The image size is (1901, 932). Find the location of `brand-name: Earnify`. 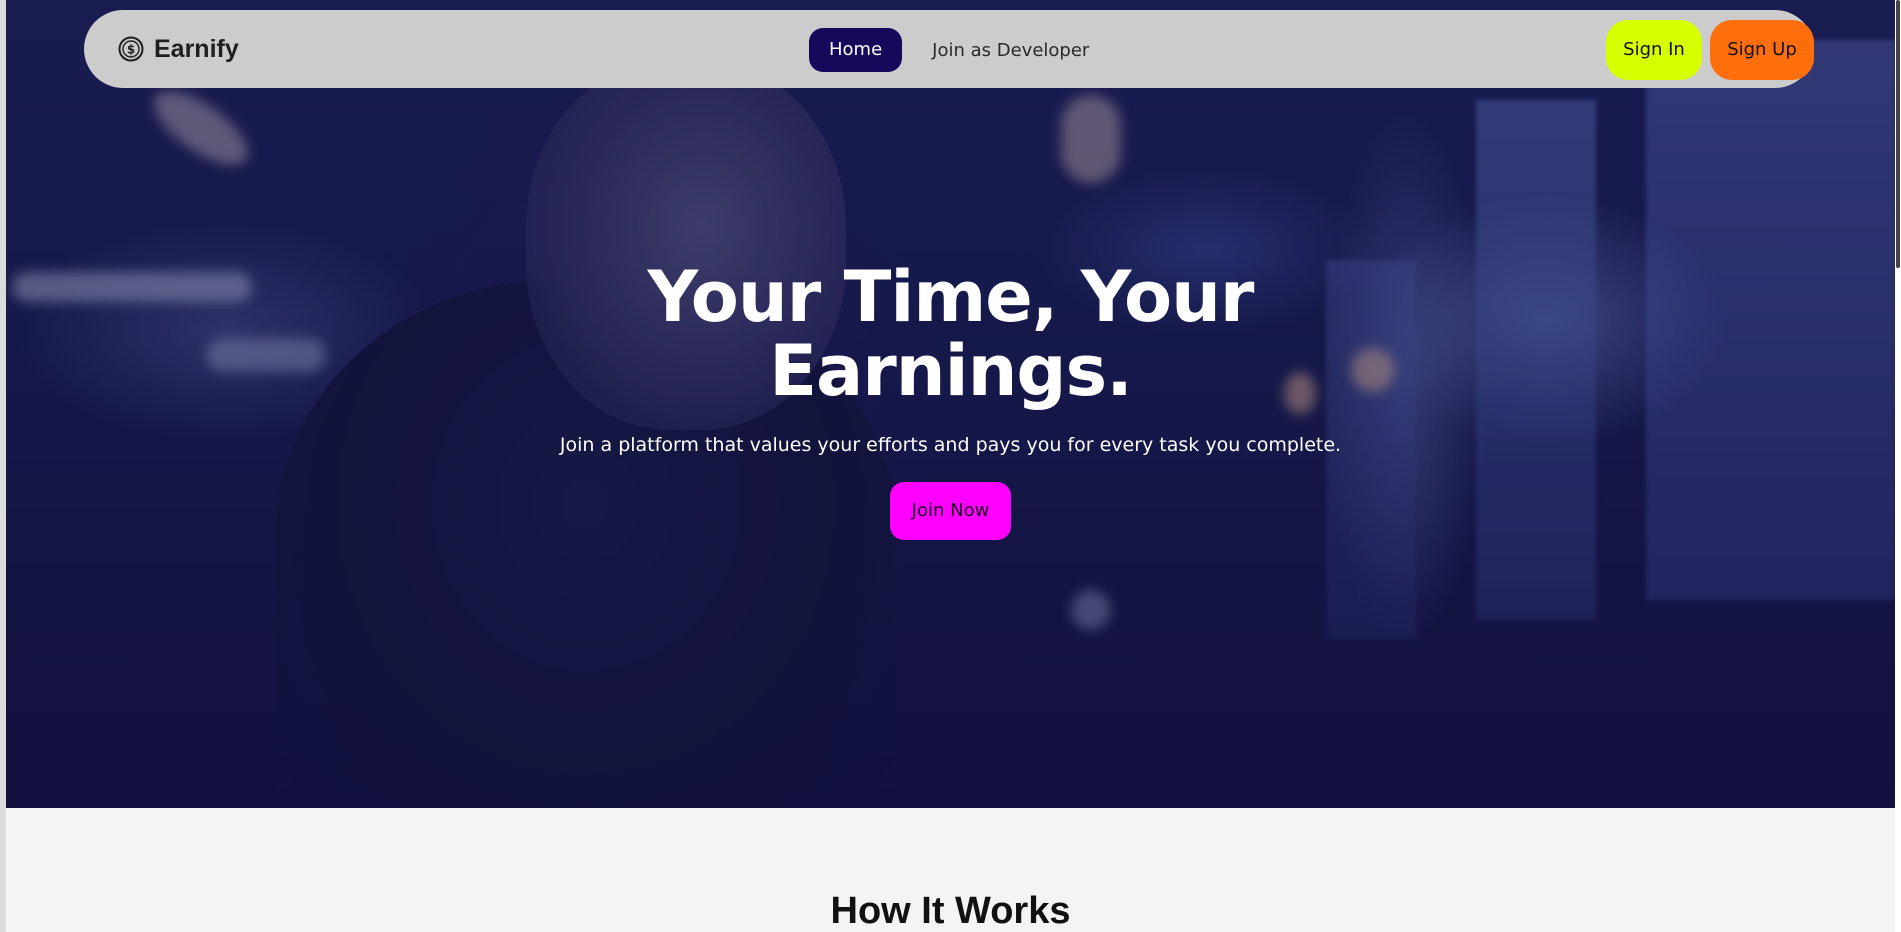

brand-name: Earnify is located at coordinates (196, 48).